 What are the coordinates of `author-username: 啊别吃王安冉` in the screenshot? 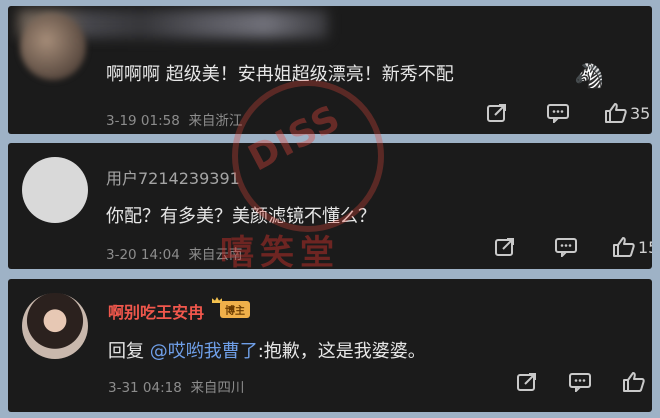 It's located at (156, 311).